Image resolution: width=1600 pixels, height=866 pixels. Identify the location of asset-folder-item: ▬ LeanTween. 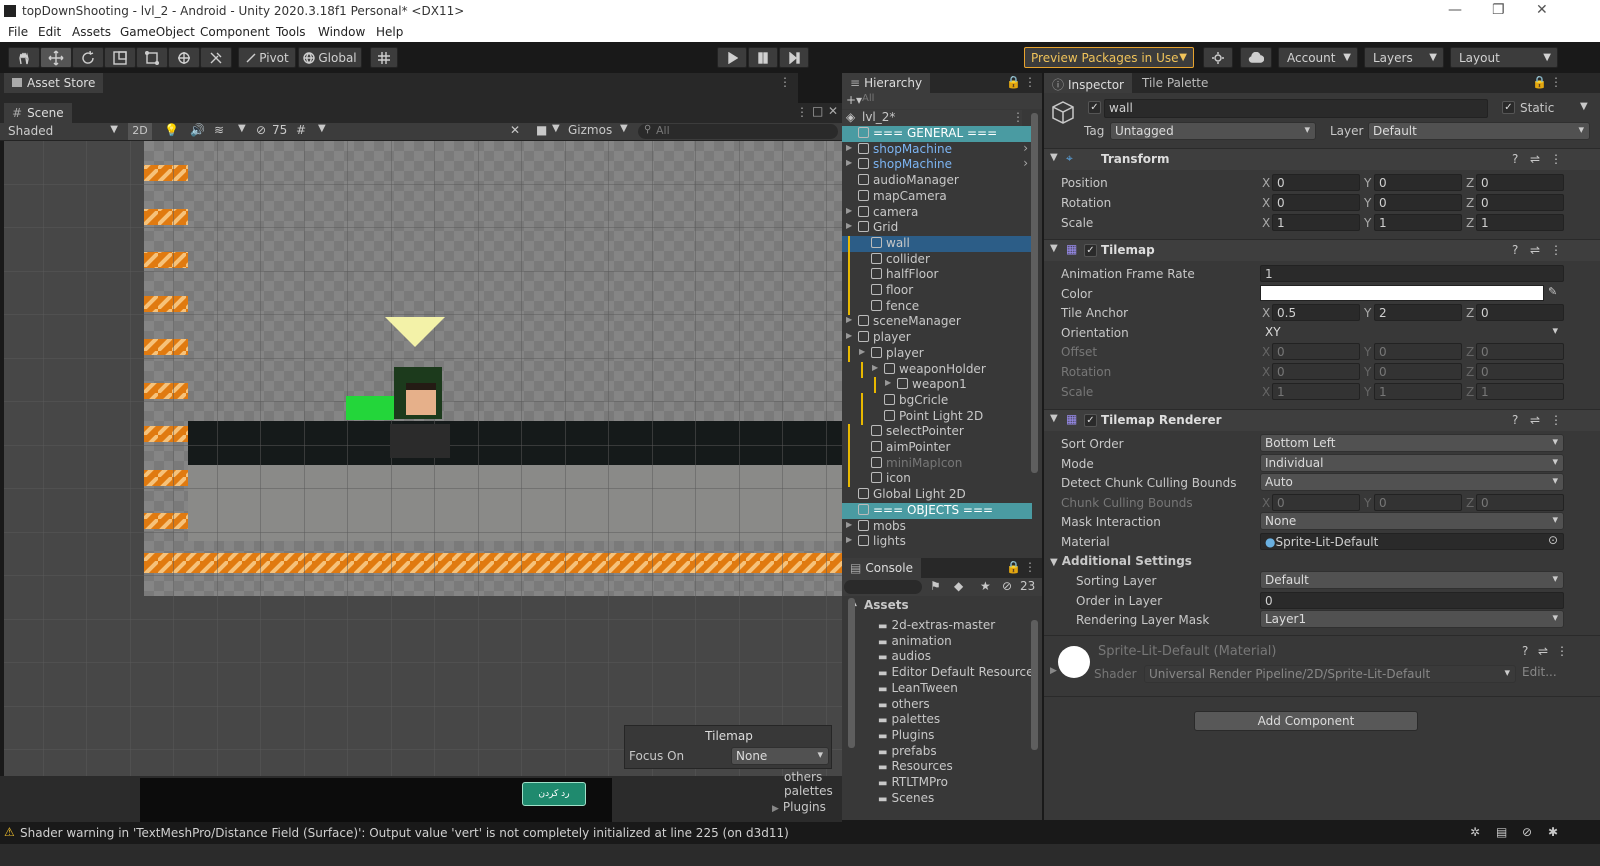
(918, 688).